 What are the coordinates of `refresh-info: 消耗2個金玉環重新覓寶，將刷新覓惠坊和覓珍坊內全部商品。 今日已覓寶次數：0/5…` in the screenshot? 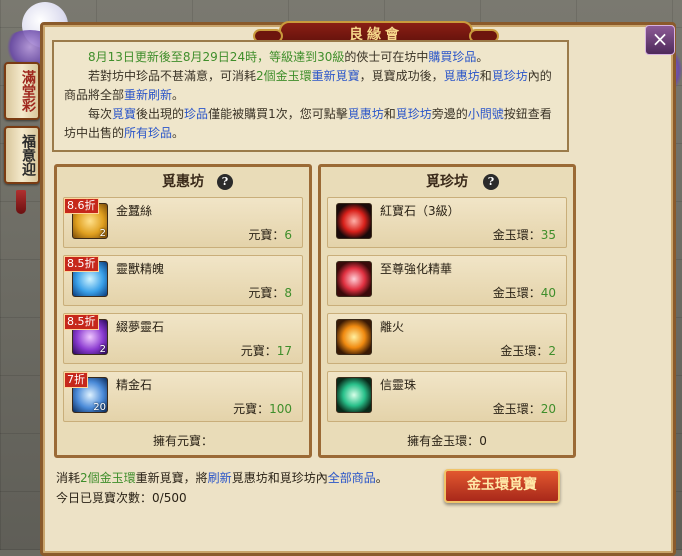 It's located at (222, 488).